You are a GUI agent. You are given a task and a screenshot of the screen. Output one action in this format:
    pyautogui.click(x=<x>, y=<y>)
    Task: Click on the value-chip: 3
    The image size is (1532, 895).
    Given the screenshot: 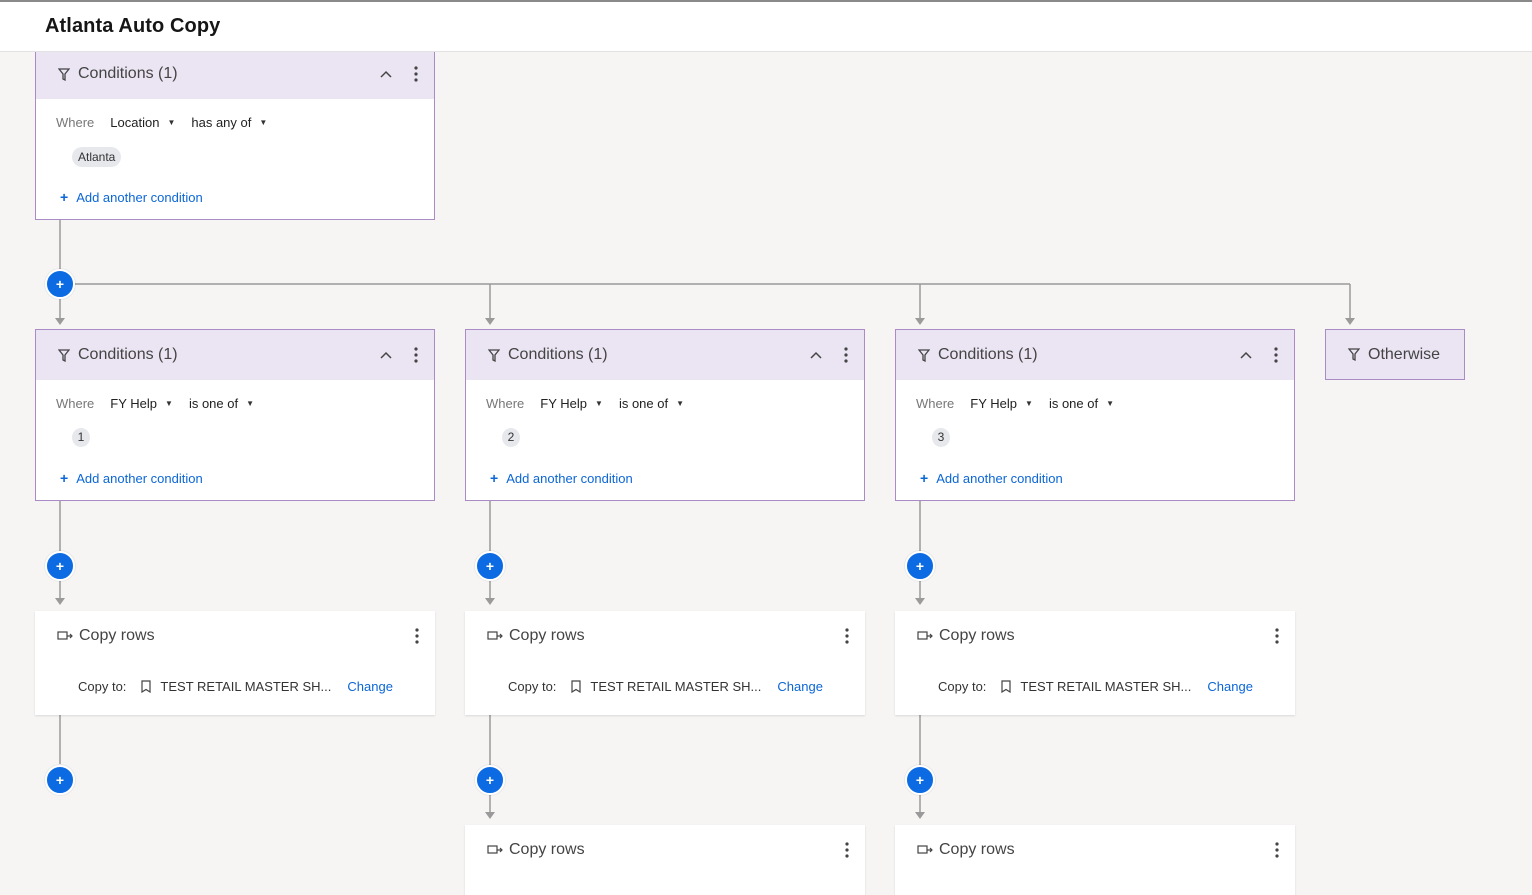 What is the action you would take?
    pyautogui.click(x=941, y=437)
    